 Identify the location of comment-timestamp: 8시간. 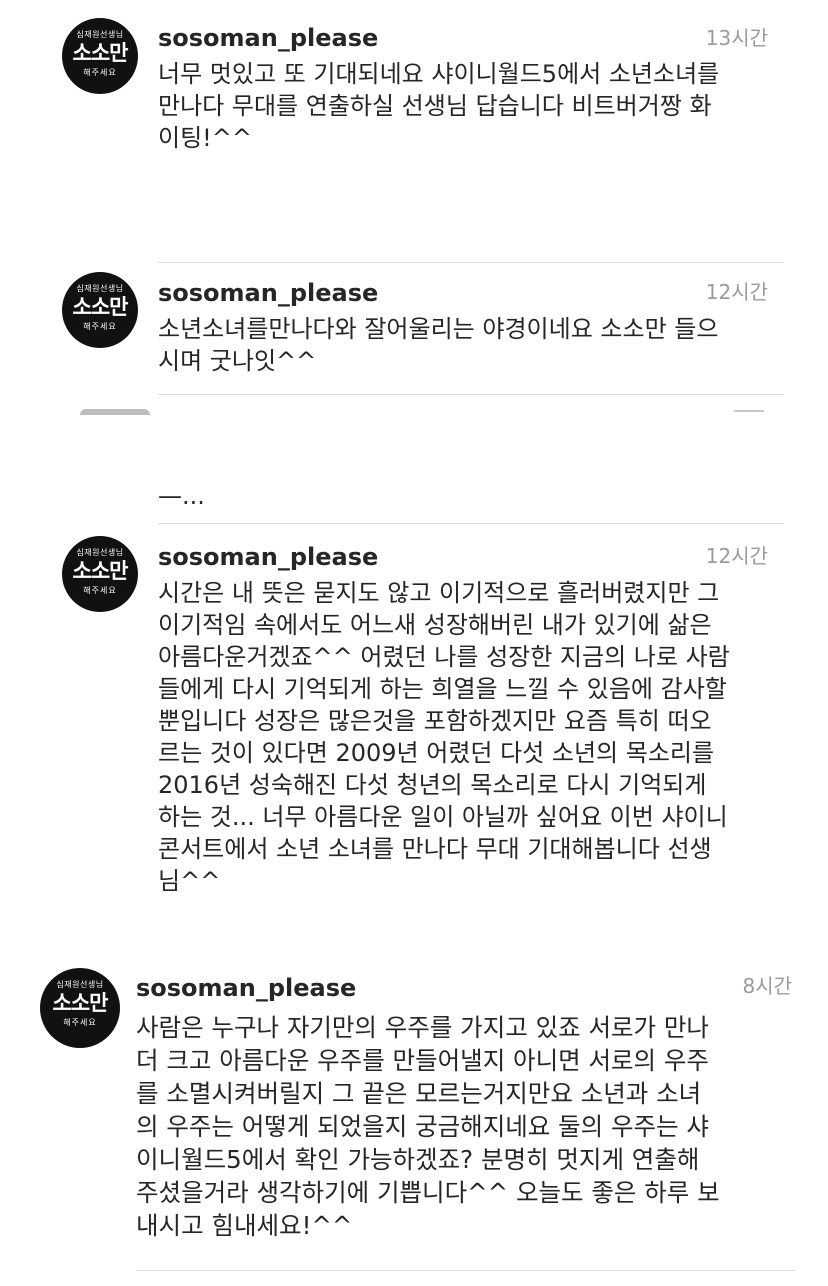
(767, 986).